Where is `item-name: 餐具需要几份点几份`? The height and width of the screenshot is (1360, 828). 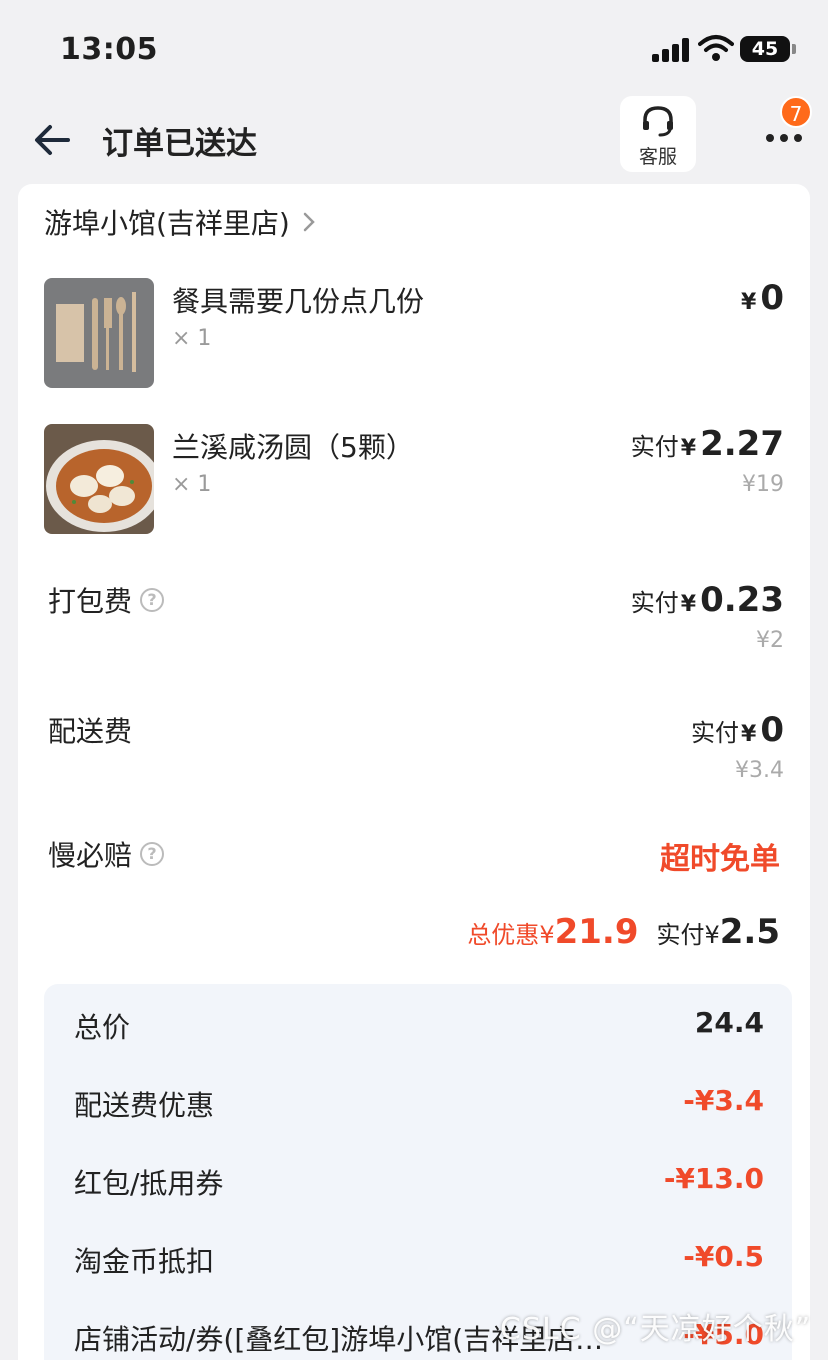 item-name: 餐具需要几份点几份 is located at coordinates (298, 301).